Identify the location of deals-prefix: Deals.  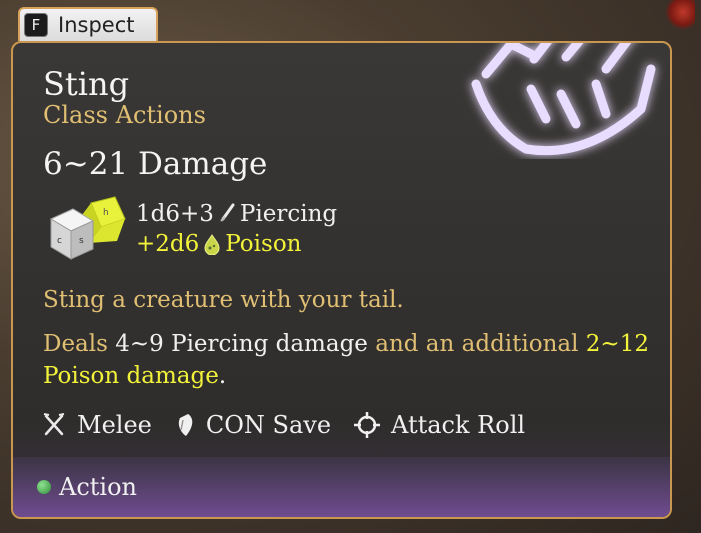
(75, 344).